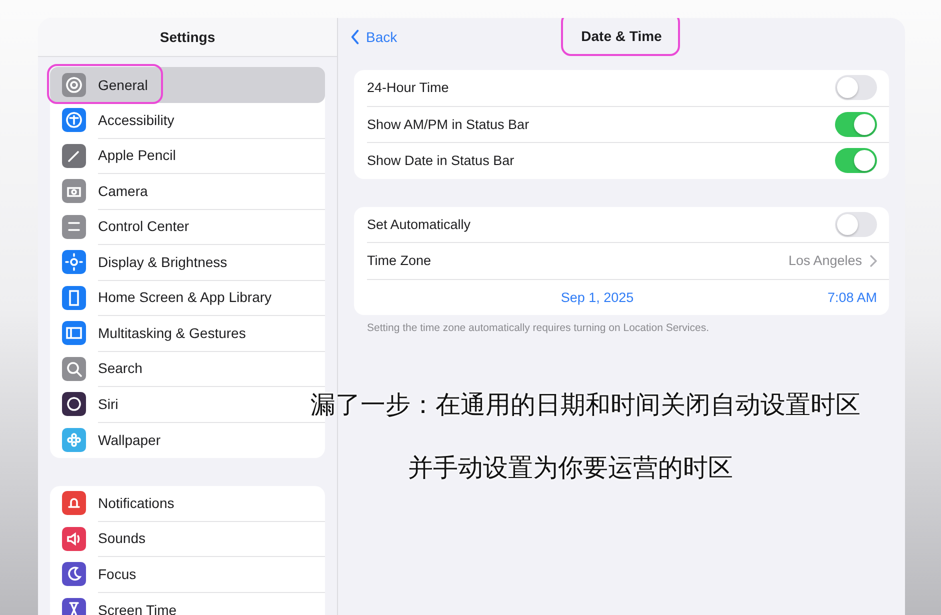 The width and height of the screenshot is (941, 615). Describe the element at coordinates (419, 224) in the screenshot. I see `setting-label: Set Automatically` at that location.